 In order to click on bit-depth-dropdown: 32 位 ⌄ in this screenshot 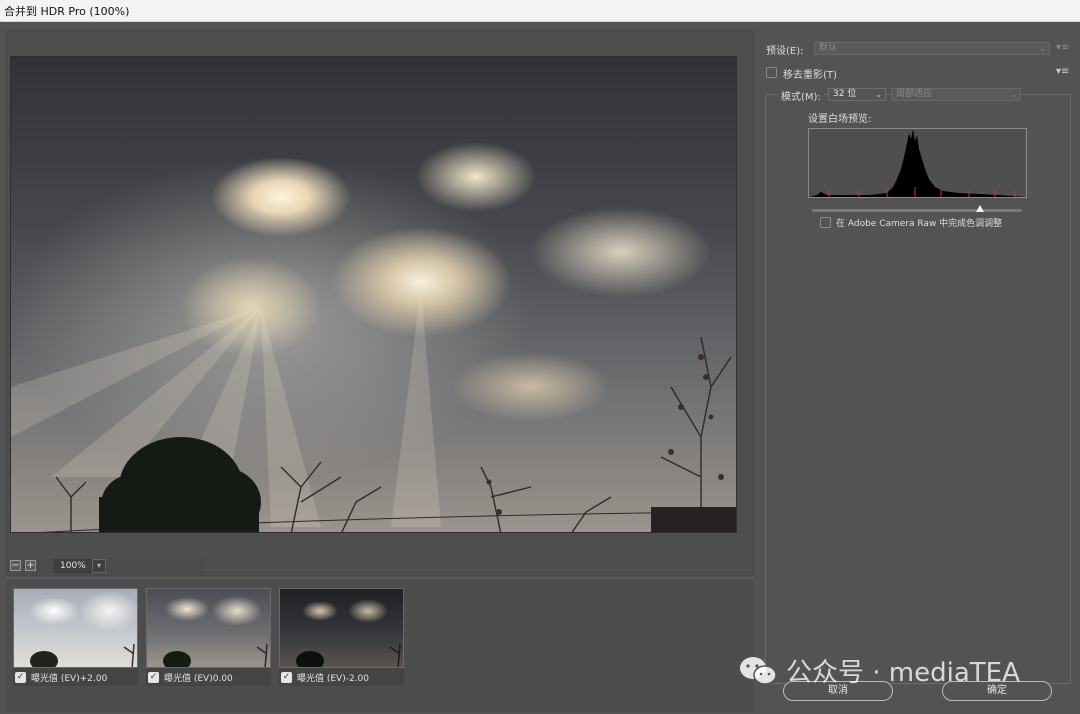, I will do `click(857, 94)`.